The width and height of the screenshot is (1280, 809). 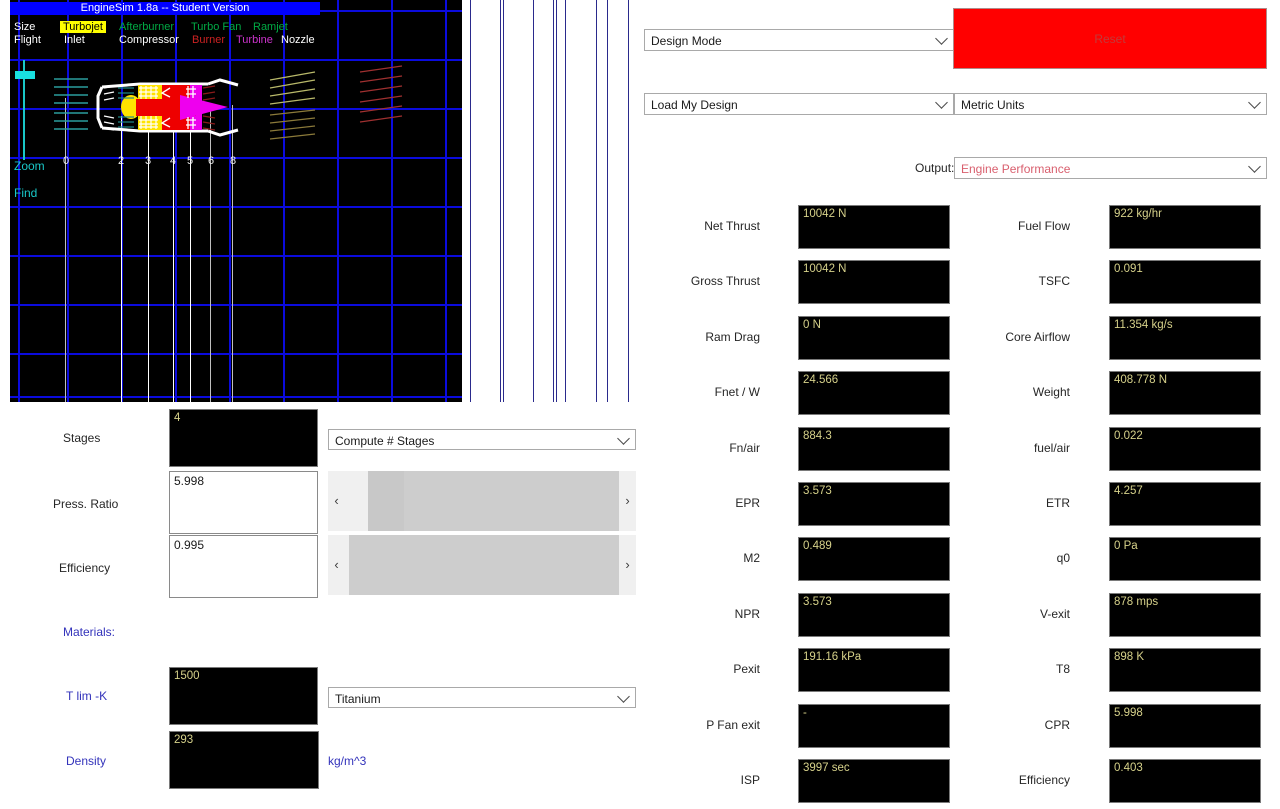 What do you see at coordinates (1185, 559) in the screenshot?
I see `perf-value: 0 Pa` at bounding box center [1185, 559].